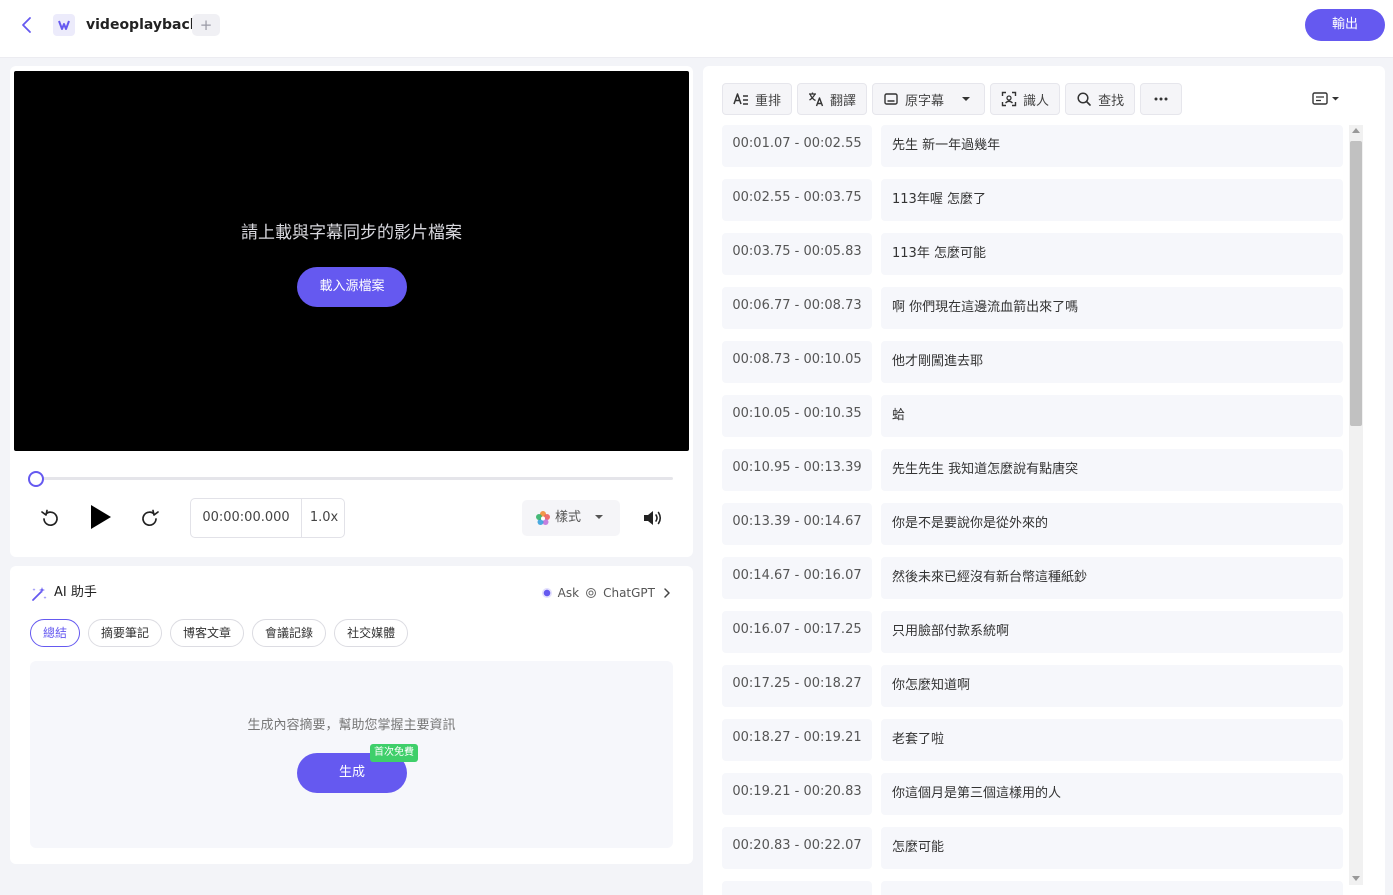 Image resolution: width=1393 pixels, height=895 pixels. Describe the element at coordinates (568, 517) in the screenshot. I see `style-label: 樣式` at that location.